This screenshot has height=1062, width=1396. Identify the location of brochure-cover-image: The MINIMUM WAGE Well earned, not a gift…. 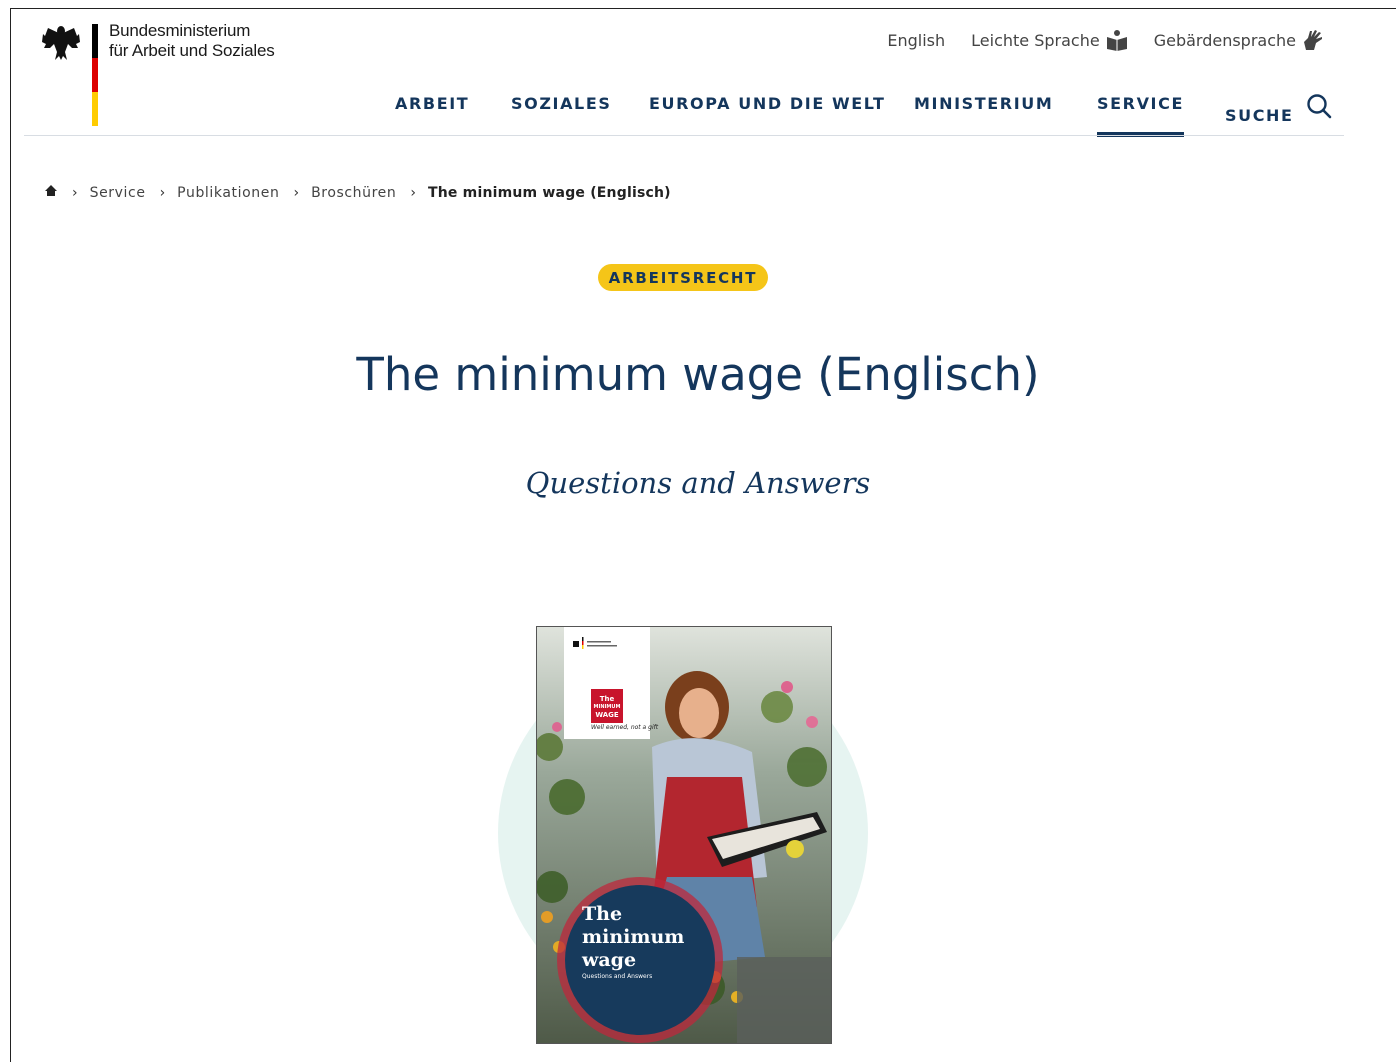
(684, 835).